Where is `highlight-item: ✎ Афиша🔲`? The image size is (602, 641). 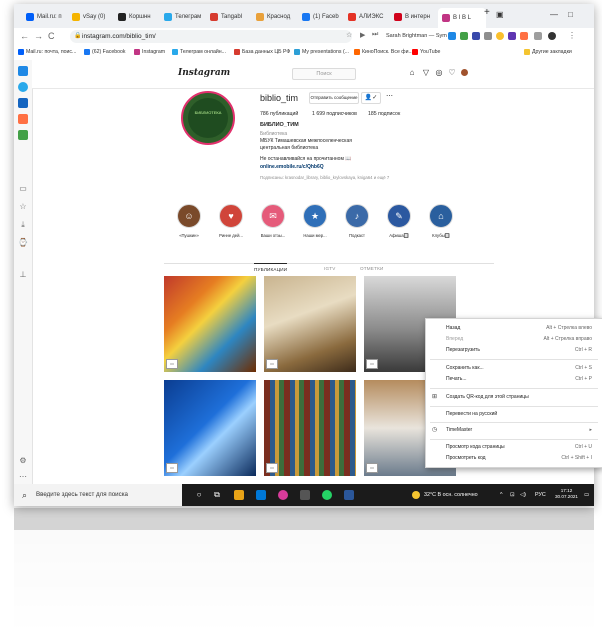
highlight-item: ✎ Афиша🔲 is located at coordinates (399, 221).